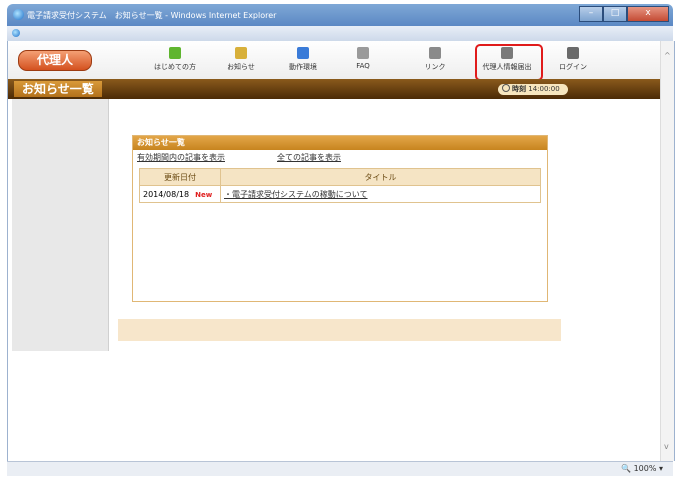 This screenshot has width=680, height=477. I want to click on row-date-cell: 2014/08/18 New, so click(180, 194).